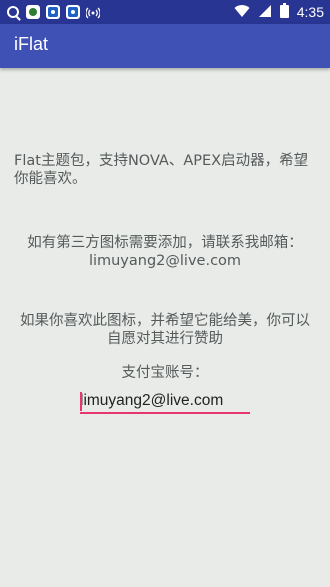  What do you see at coordinates (310, 12) in the screenshot?
I see `clock: 4:35` at bounding box center [310, 12].